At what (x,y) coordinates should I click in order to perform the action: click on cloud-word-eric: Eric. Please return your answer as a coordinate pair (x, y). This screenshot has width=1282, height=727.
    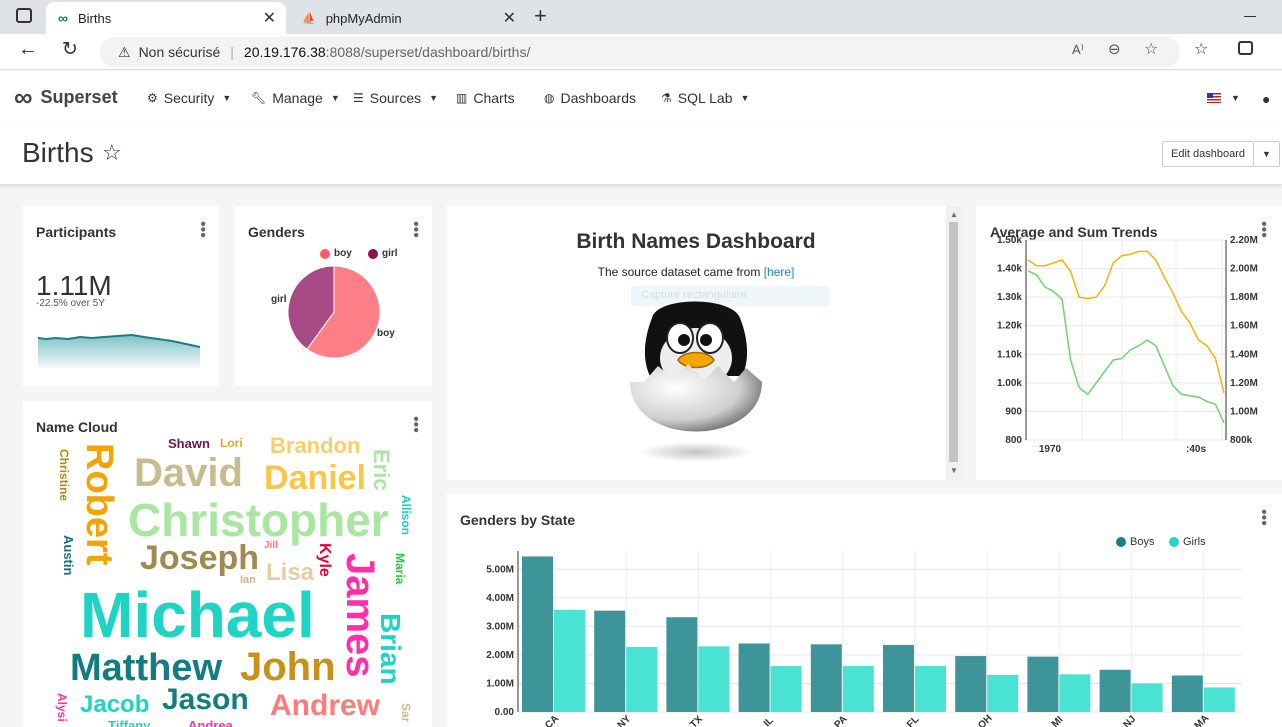
    Looking at the image, I should click on (381, 470).